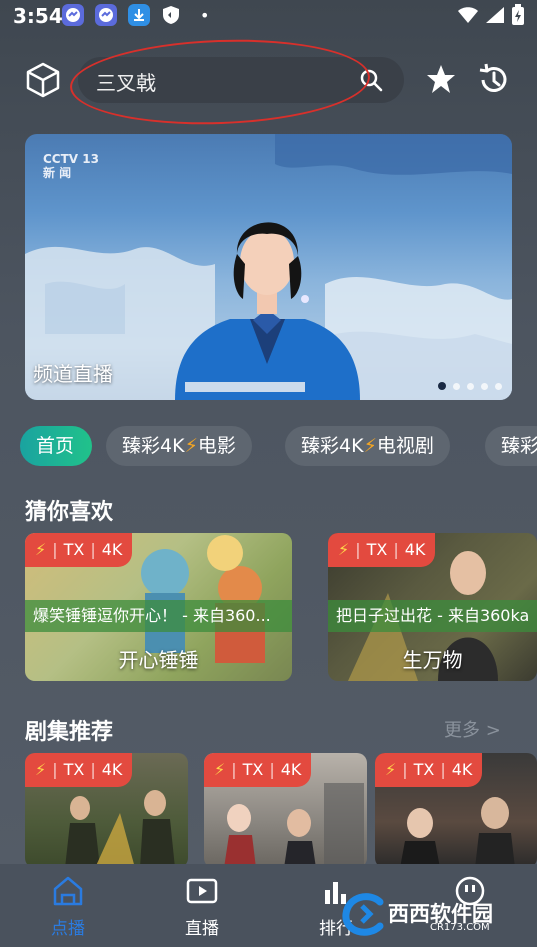 This screenshot has width=537, height=947. Describe the element at coordinates (68, 929) in the screenshot. I see `nav-label: 点播` at that location.